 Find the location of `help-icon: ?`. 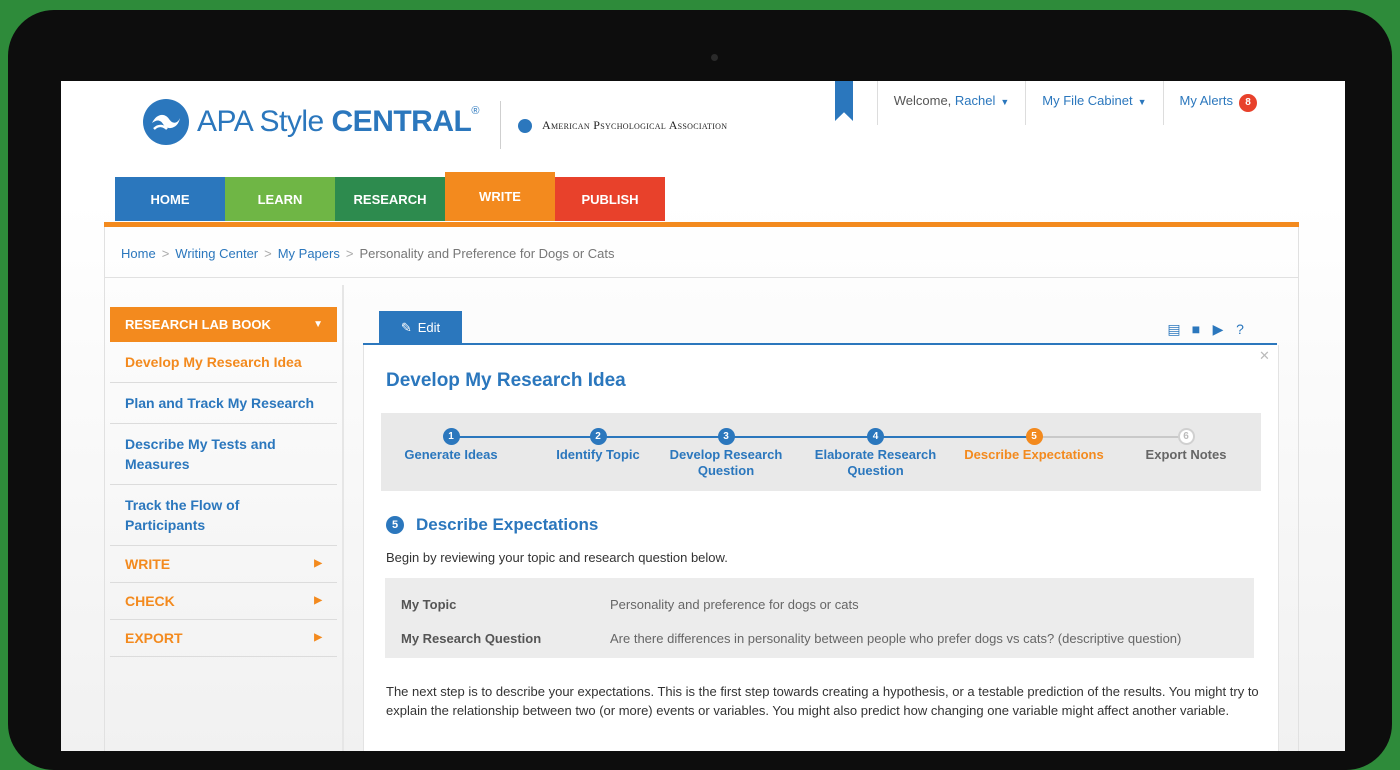

help-icon: ? is located at coordinates (1240, 329).